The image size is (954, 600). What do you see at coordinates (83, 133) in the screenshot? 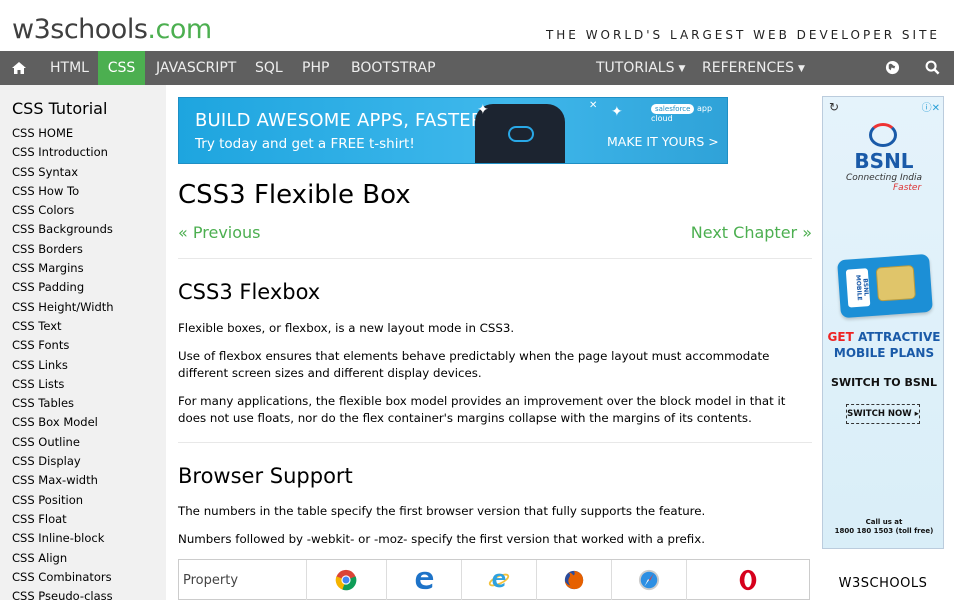
I see `sidebar-link: CSS HOME` at bounding box center [83, 133].